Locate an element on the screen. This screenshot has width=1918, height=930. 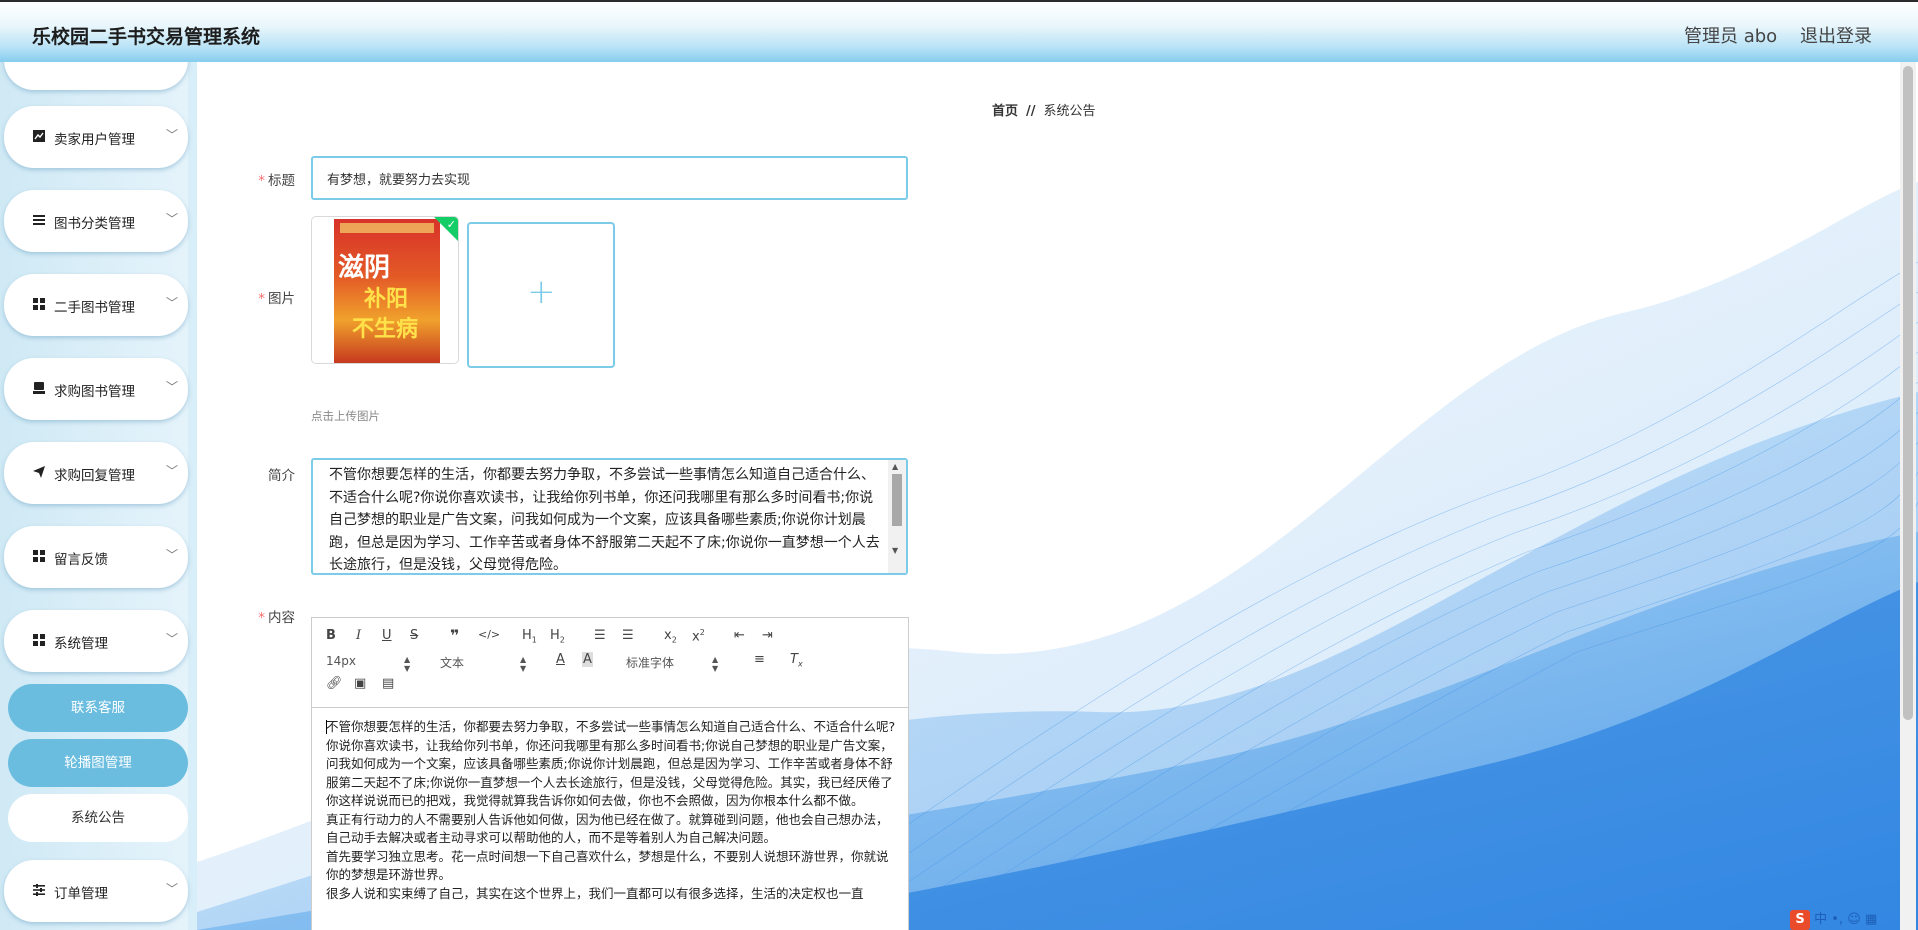
subscript-icon: x2 is located at coordinates (670, 636).